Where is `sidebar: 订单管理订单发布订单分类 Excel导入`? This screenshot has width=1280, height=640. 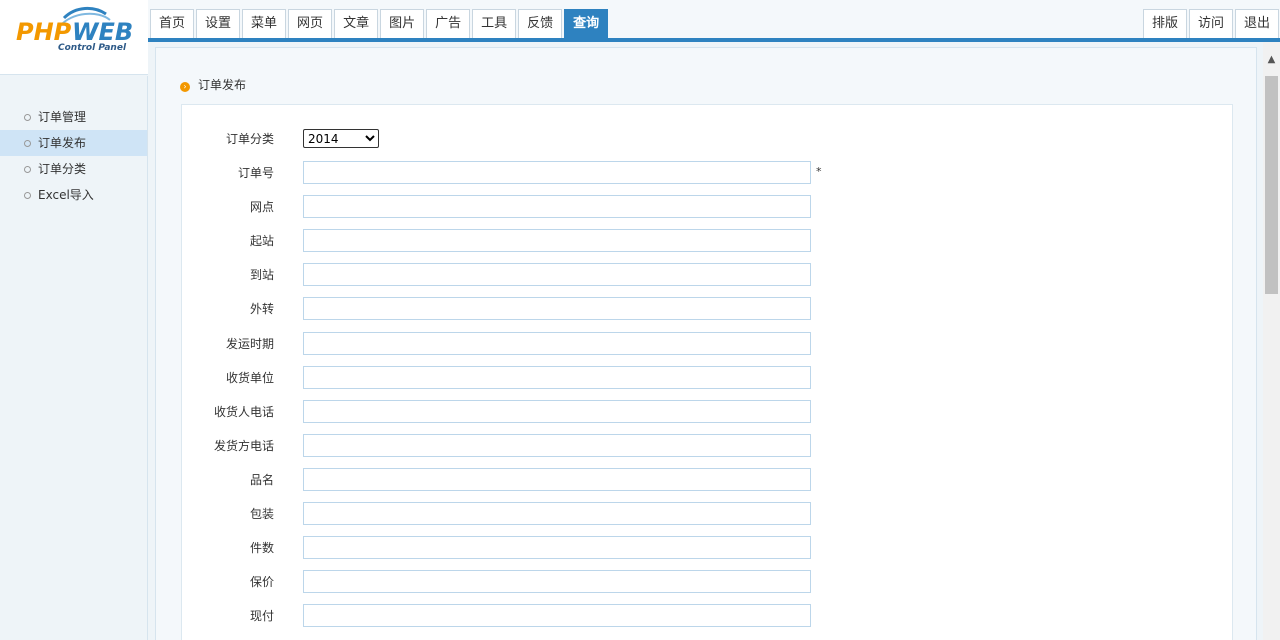
sidebar: 订单管理订单发布订单分类 Excel导入 is located at coordinates (74, 358).